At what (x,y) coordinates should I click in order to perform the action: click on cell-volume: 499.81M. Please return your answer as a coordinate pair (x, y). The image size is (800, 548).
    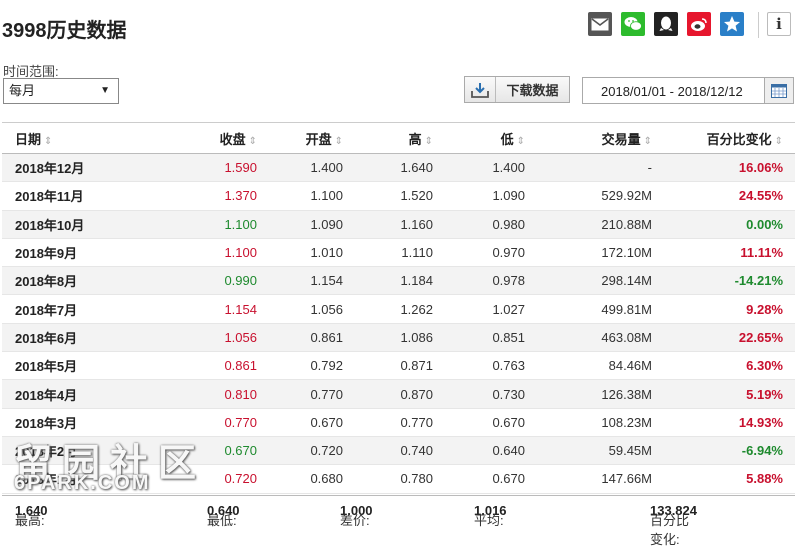
    Looking at the image, I should click on (600, 309).